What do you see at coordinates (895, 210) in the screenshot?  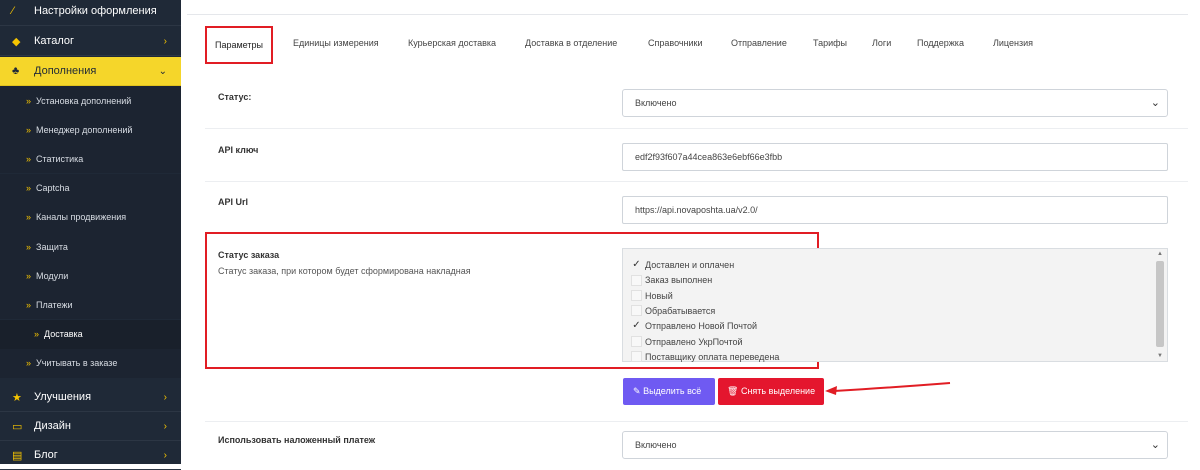 I see `api-url-input: https://api.novaposhta.ua/v2.0/` at bounding box center [895, 210].